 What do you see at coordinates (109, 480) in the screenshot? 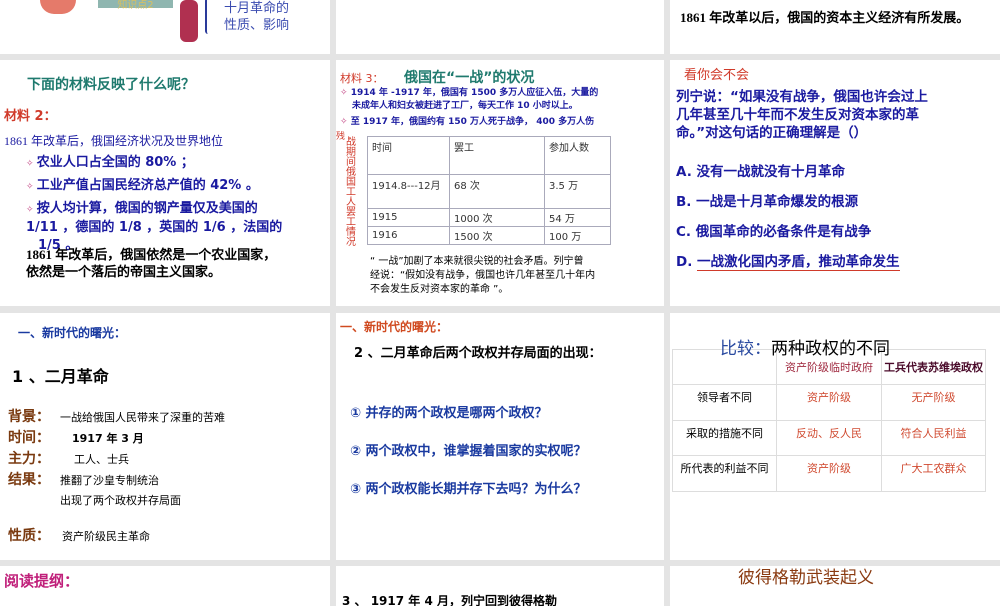
I see `fact-value: 推翻了沙皇专制统治` at bounding box center [109, 480].